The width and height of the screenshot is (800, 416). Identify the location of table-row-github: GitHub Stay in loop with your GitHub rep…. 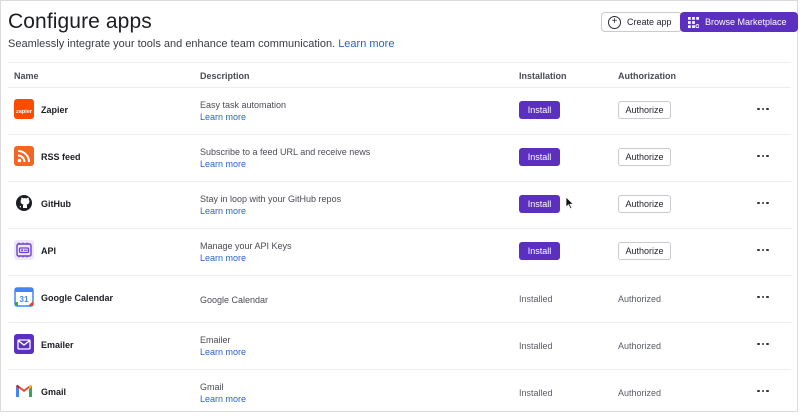
(399, 205).